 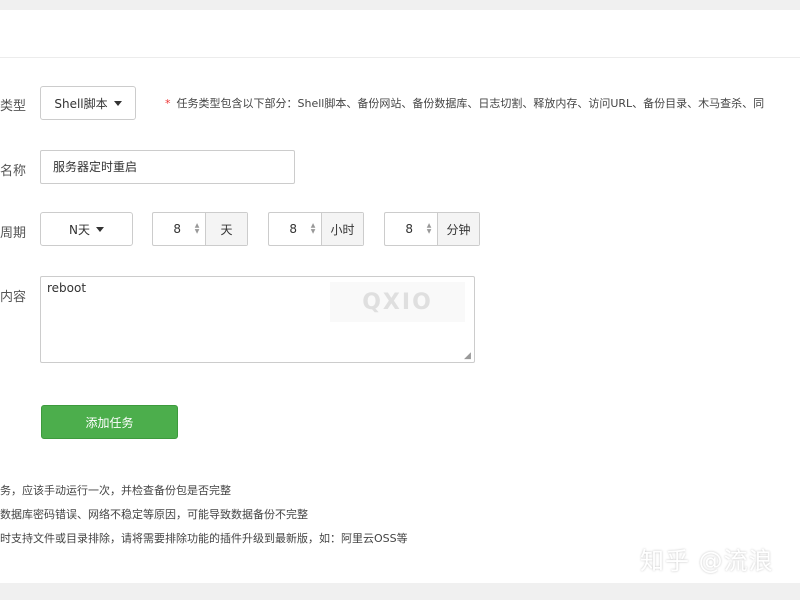 What do you see at coordinates (226, 229) in the screenshot?
I see `days-unit: 天` at bounding box center [226, 229].